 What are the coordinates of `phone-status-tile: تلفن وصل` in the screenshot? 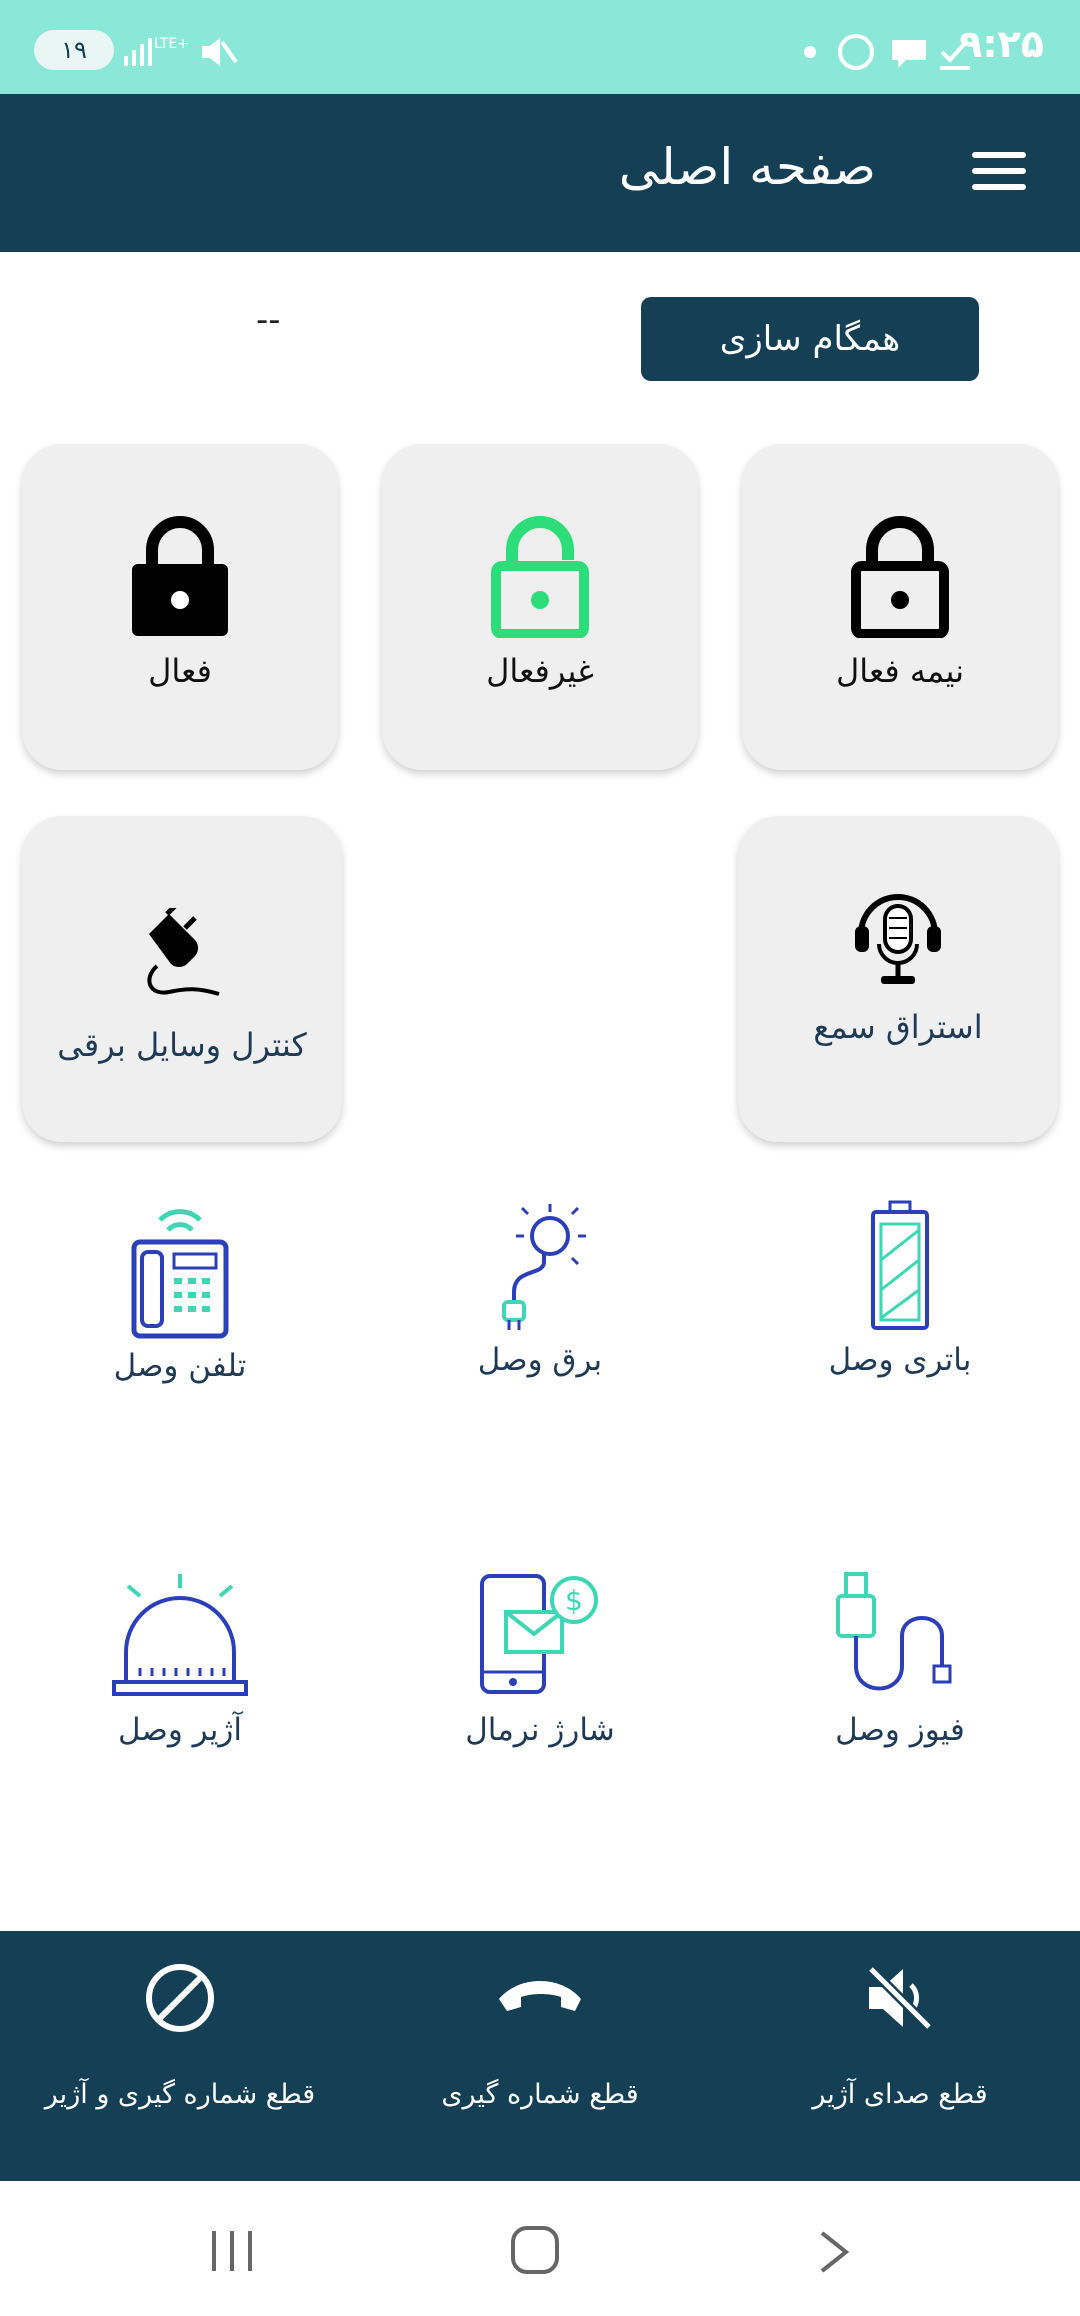 It's located at (180, 1300).